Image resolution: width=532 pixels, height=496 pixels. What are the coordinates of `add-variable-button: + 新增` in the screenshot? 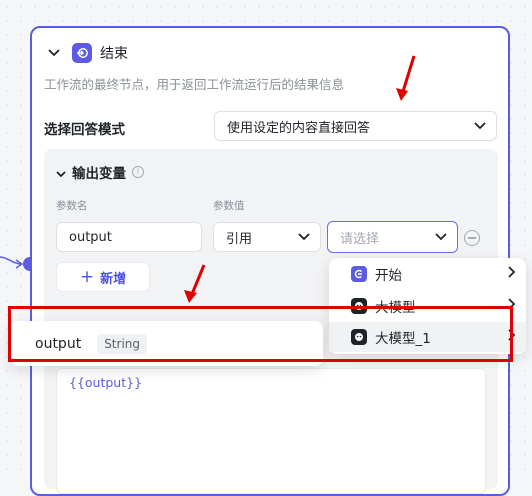 It's located at (103, 277).